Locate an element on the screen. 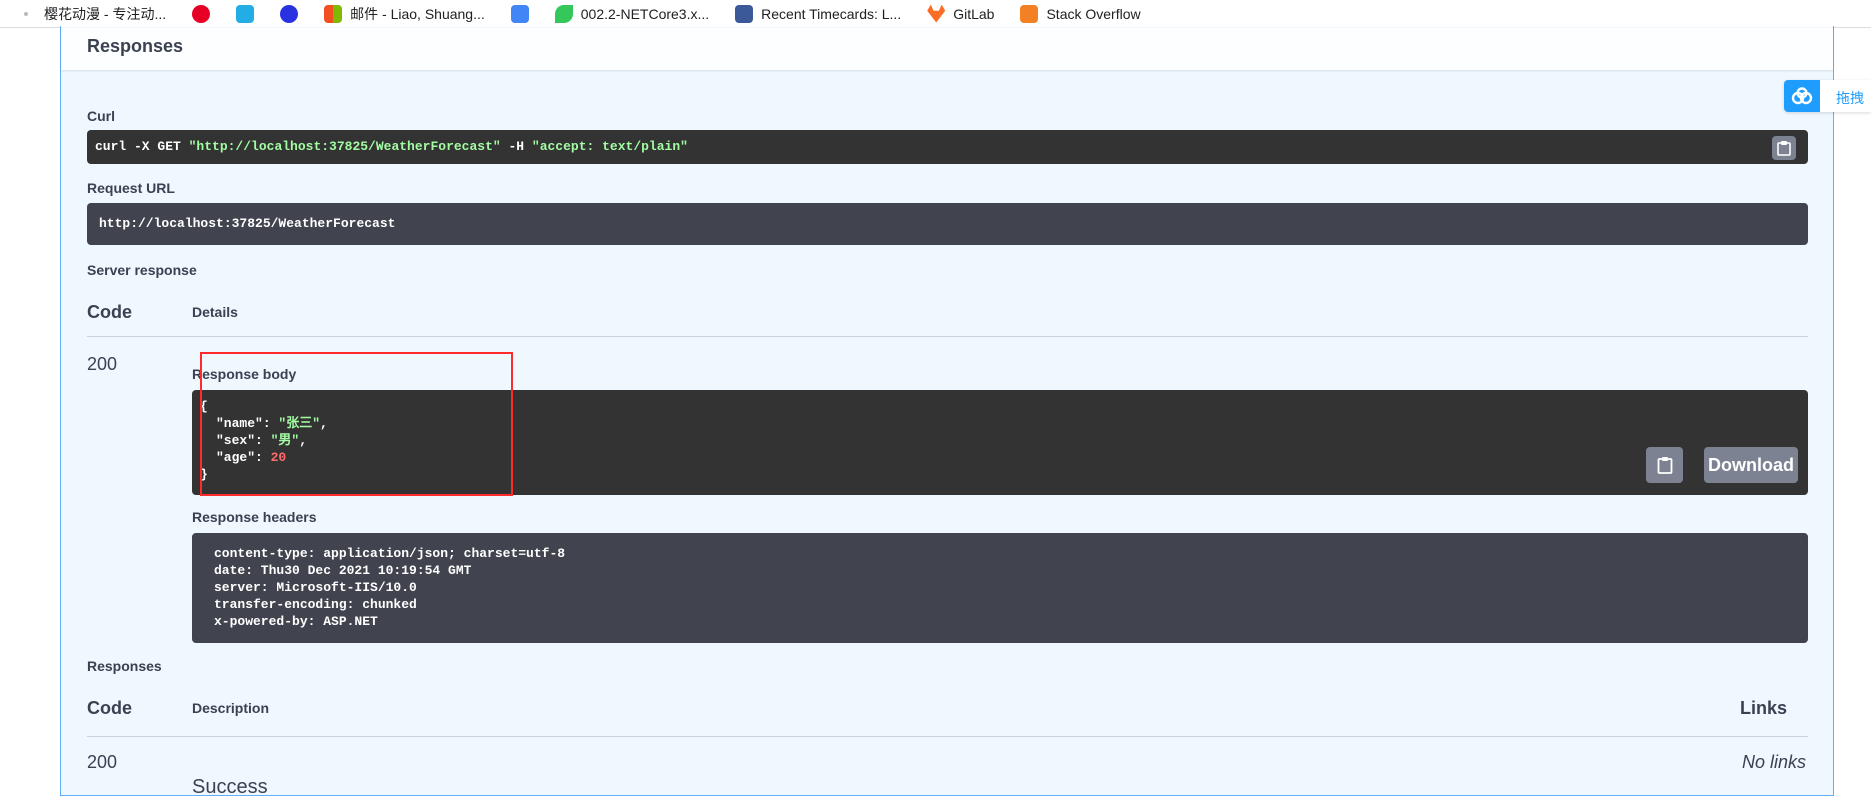 Image resolution: width=1871 pixels, height=799 pixels. responses-label: Responses is located at coordinates (124, 666).